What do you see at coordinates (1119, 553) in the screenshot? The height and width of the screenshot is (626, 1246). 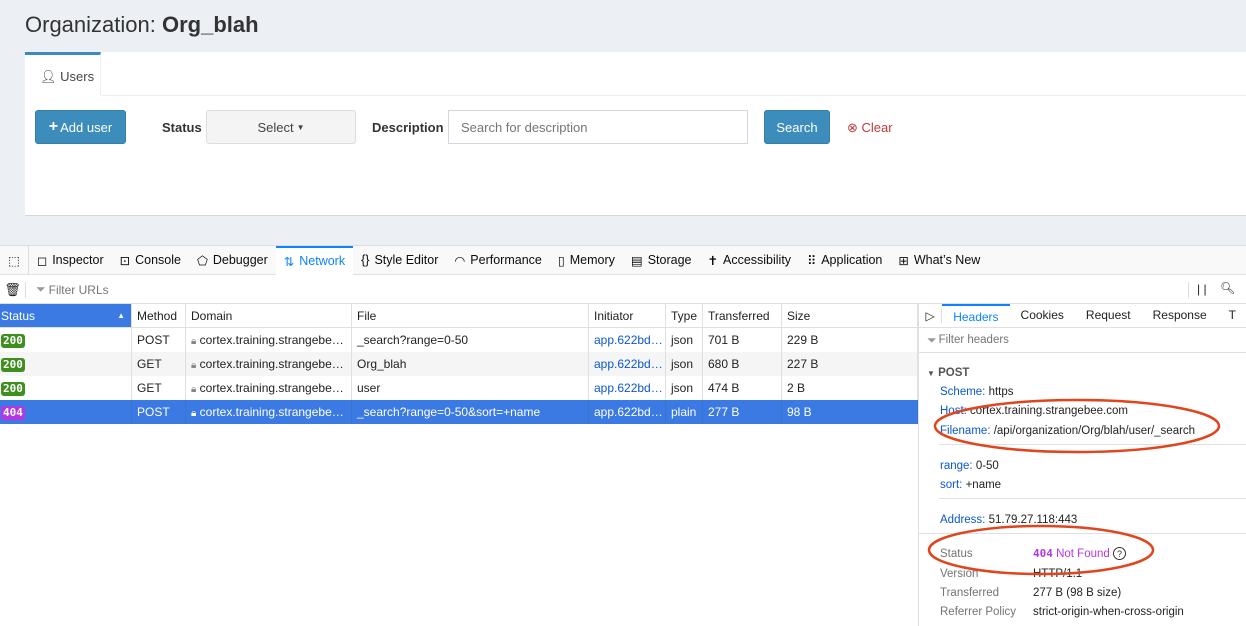 I see `help-icon: ?` at bounding box center [1119, 553].